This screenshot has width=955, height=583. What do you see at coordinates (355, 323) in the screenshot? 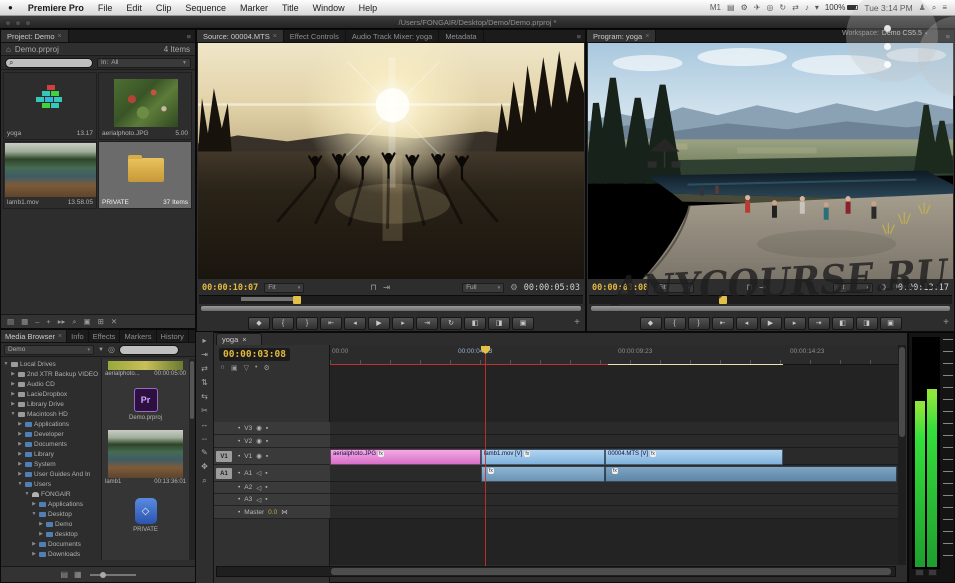
I see `transport-button: ◂` at bounding box center [355, 323].